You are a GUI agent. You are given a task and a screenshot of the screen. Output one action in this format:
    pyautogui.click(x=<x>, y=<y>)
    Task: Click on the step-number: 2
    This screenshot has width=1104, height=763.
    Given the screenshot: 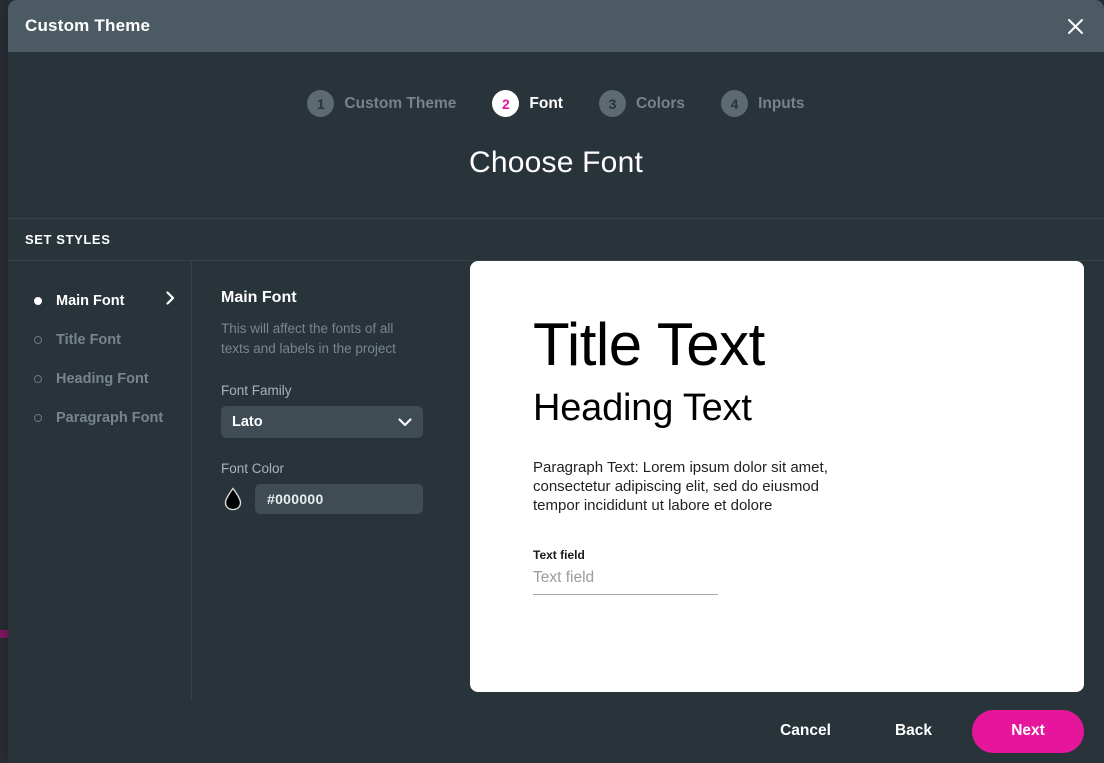 What is the action you would take?
    pyautogui.click(x=506, y=103)
    